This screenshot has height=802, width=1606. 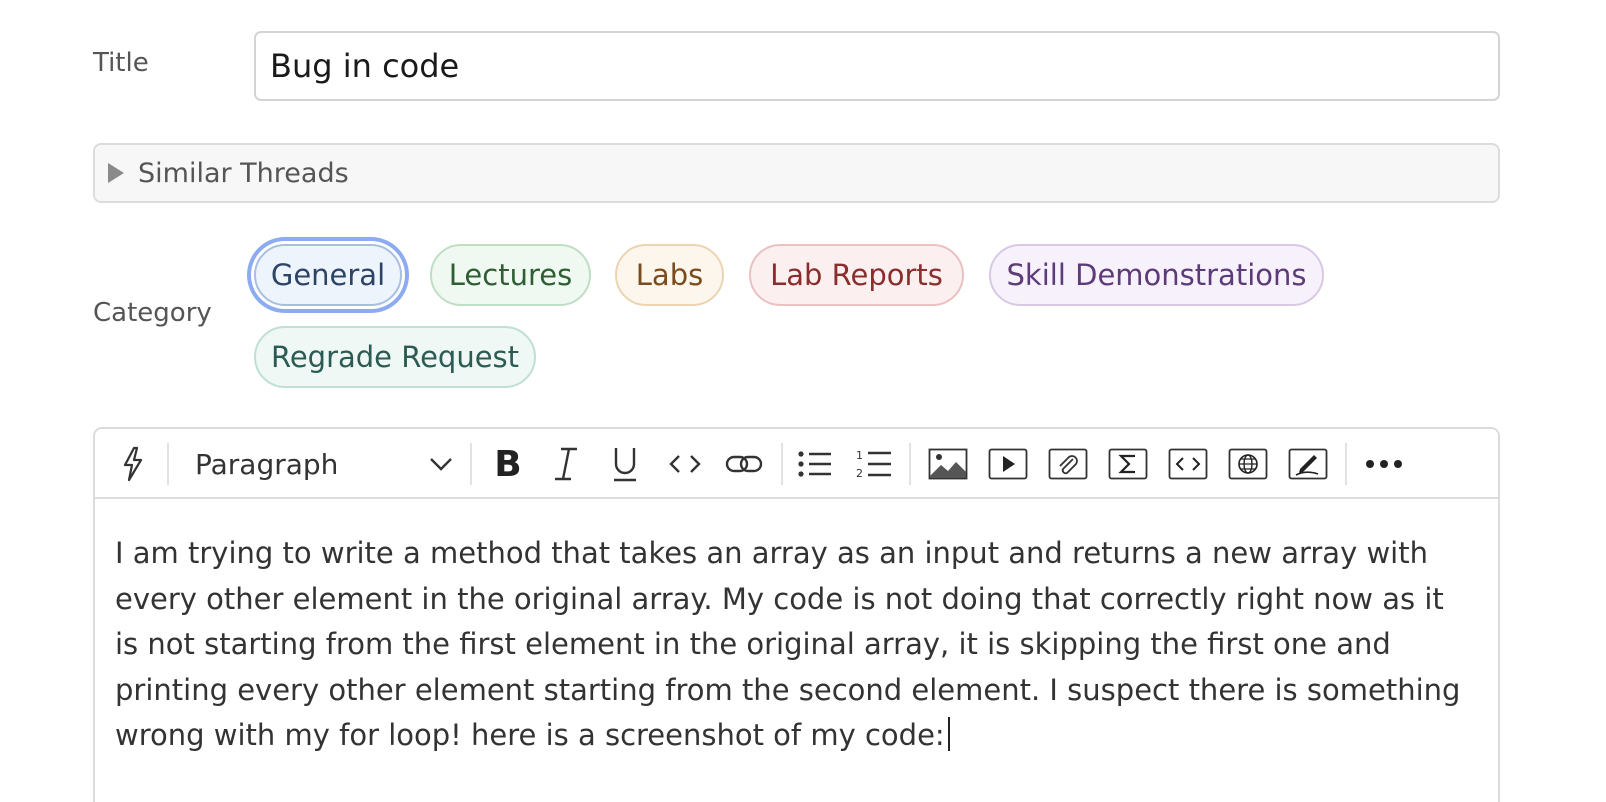 I want to click on svg-text: B, so click(x=507, y=464).